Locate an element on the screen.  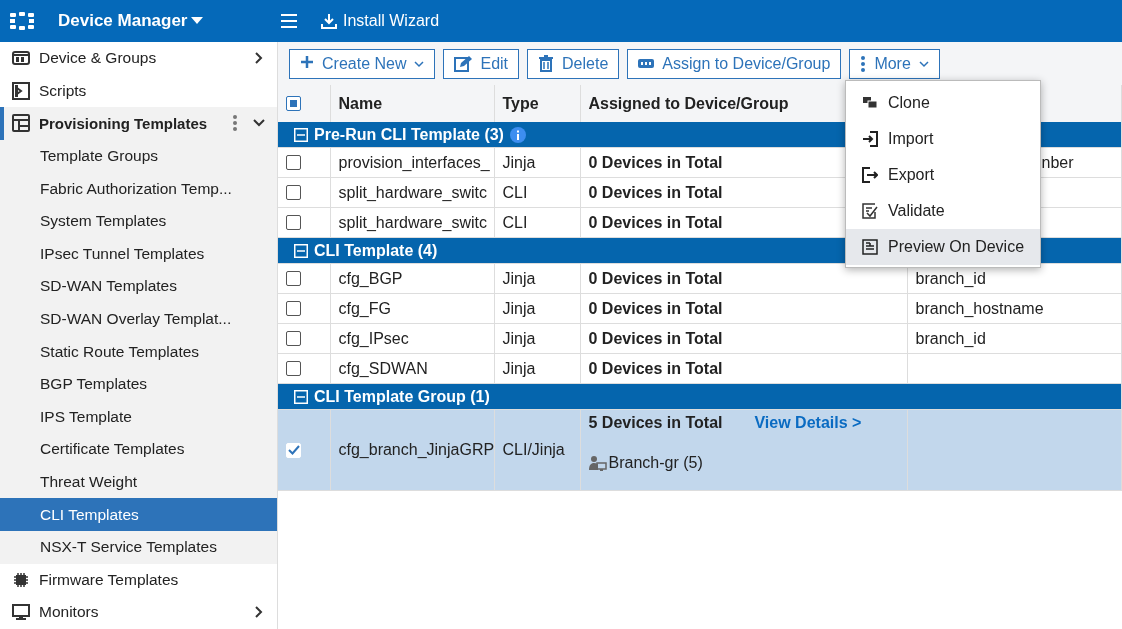
toolbar-button: Assign to Device/Group is located at coordinates (734, 64).